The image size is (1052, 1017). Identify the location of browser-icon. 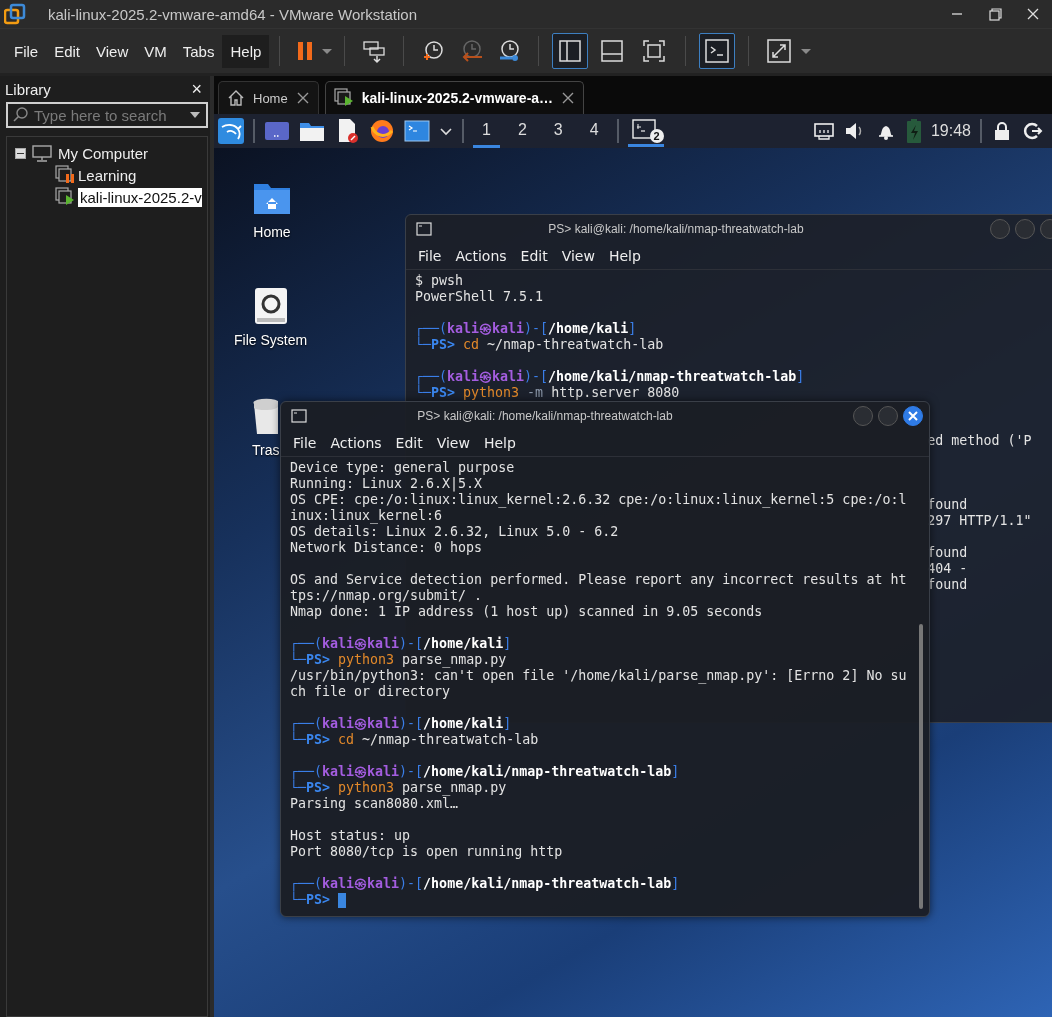
(382, 131).